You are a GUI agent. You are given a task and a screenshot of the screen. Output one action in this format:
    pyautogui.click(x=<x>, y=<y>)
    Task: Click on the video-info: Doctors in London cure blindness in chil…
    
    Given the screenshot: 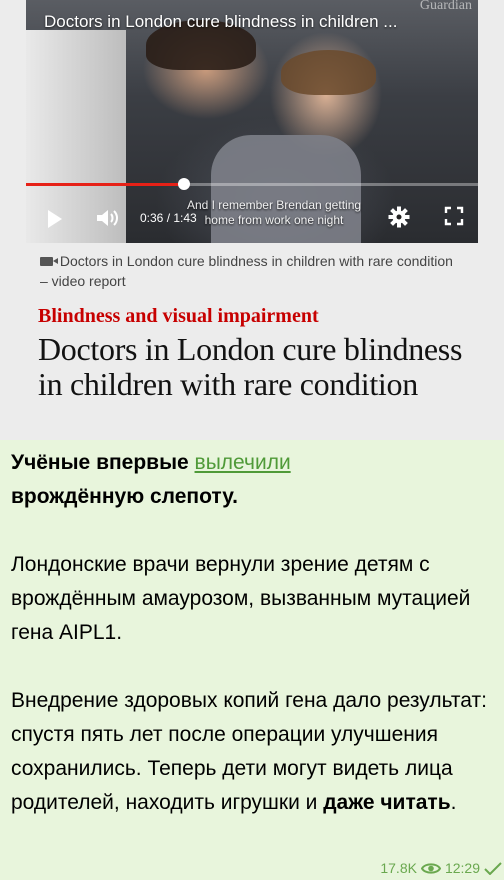 What is the action you would take?
    pyautogui.click(x=250, y=271)
    